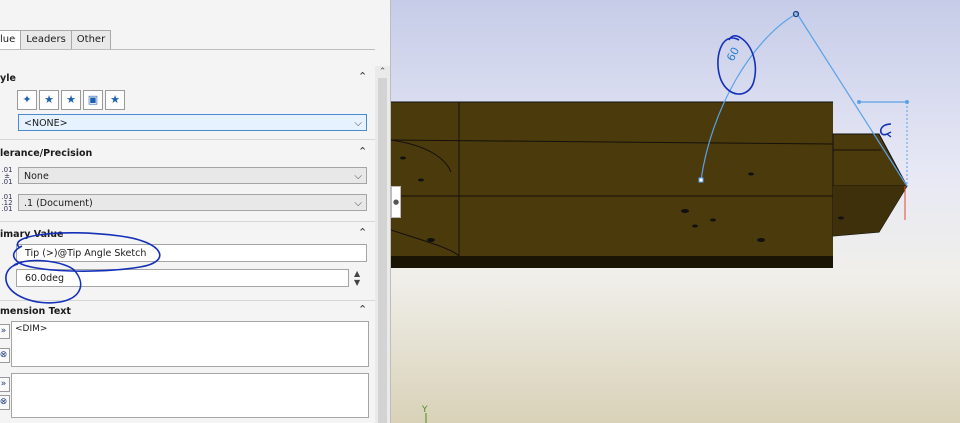  What do you see at coordinates (86, 252) in the screenshot?
I see `markup-oval-name` at bounding box center [86, 252].